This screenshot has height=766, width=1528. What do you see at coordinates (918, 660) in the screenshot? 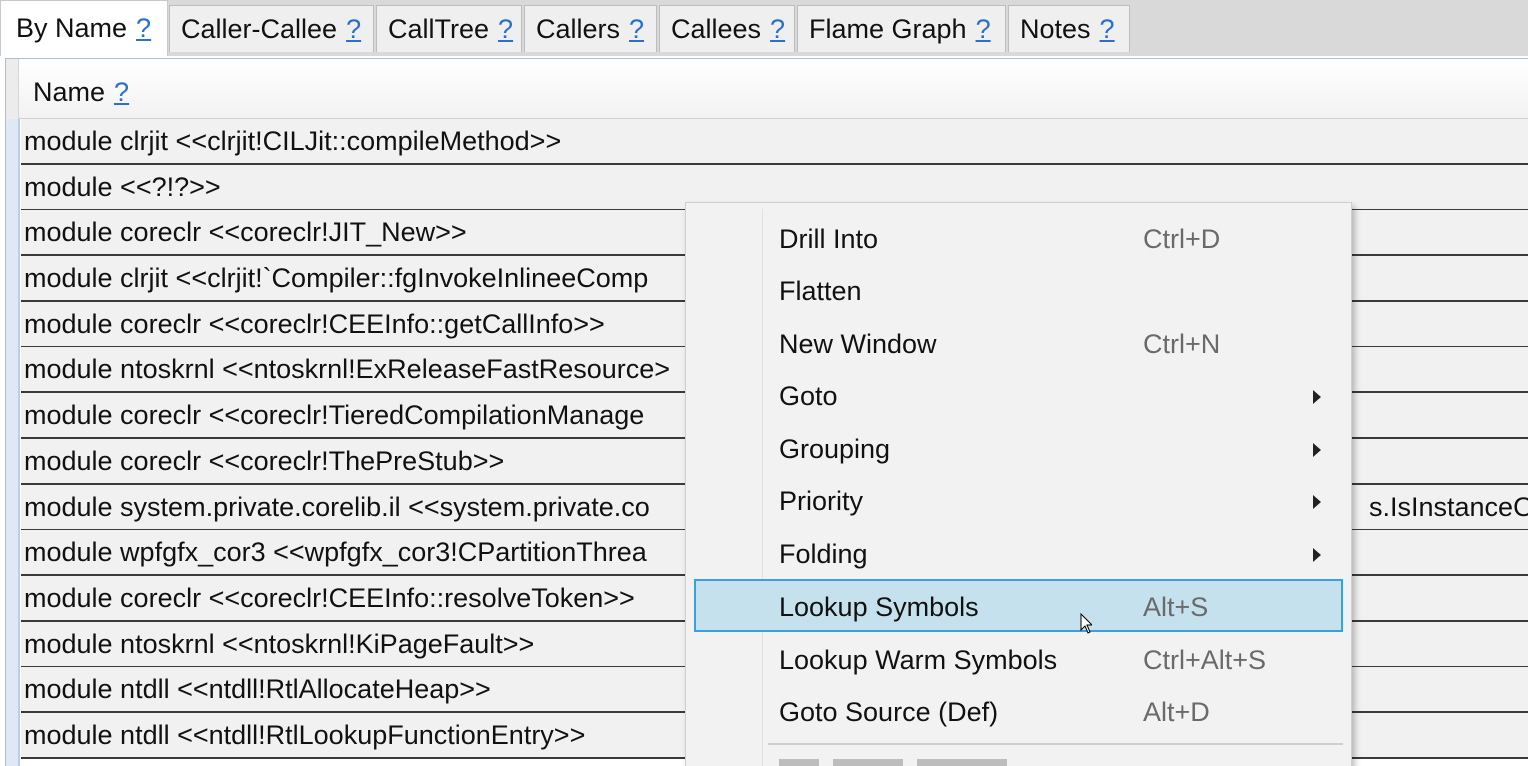
I see `menu-item-label: Lookup Warm Symbols` at bounding box center [918, 660].